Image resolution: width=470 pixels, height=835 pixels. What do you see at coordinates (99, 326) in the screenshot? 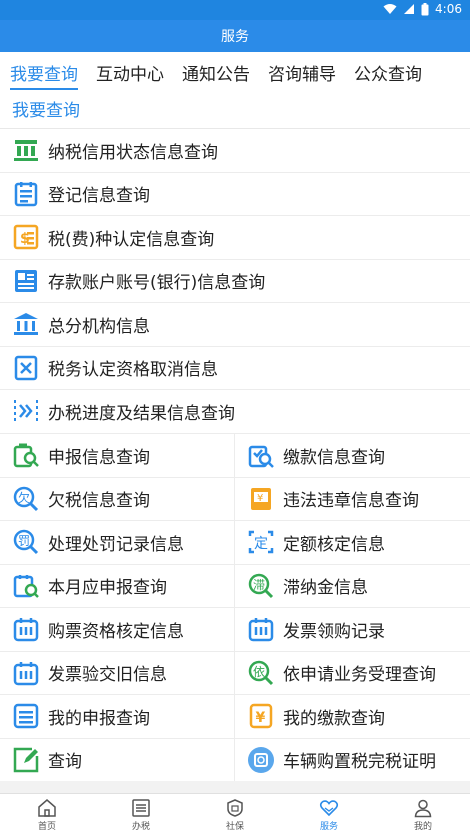
I see `list-item-label: 总分机构信息` at bounding box center [99, 326].